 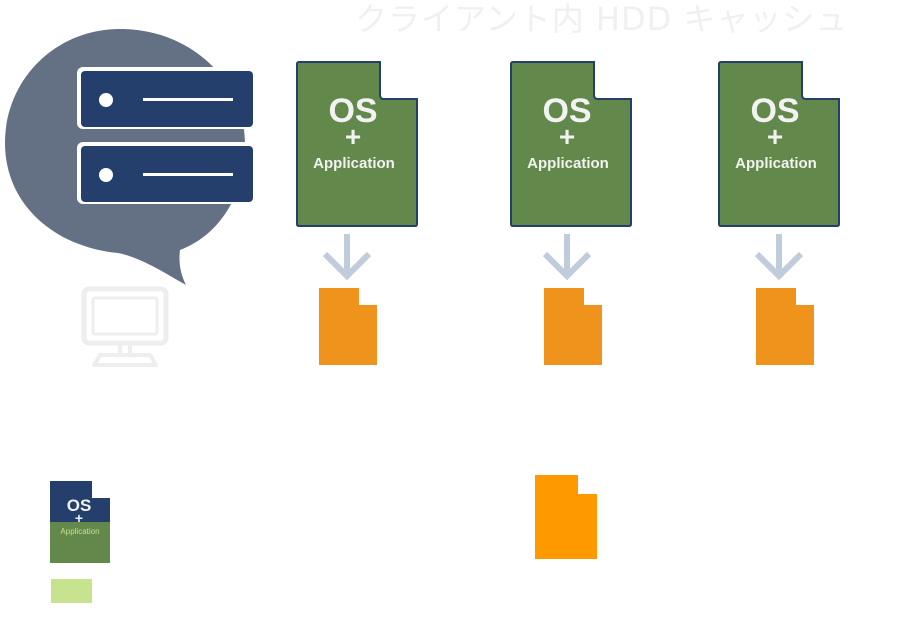 I want to click on client-image-doc-1: OS + Application, so click(x=358, y=146).